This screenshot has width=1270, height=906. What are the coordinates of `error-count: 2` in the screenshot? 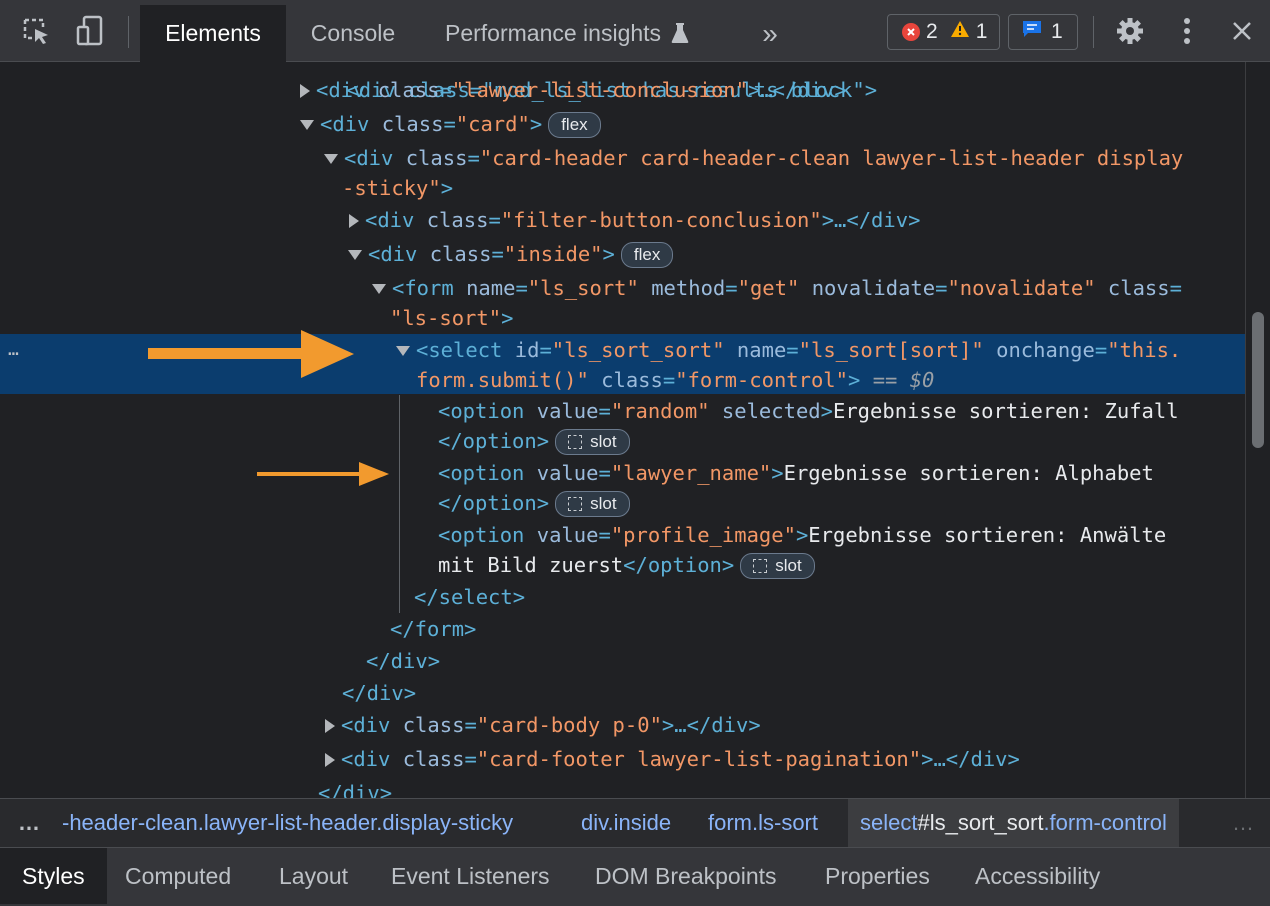 It's located at (932, 31).